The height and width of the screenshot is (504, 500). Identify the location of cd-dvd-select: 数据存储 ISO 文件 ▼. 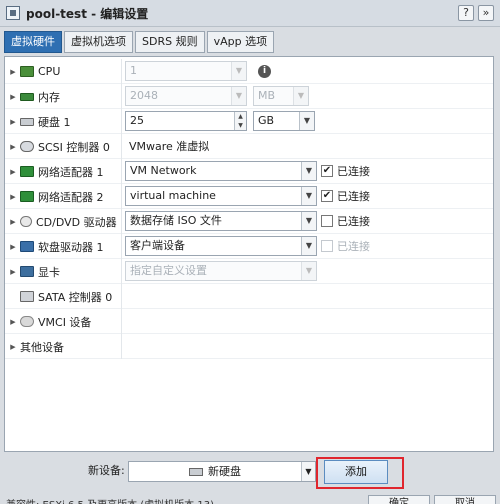
(221, 221).